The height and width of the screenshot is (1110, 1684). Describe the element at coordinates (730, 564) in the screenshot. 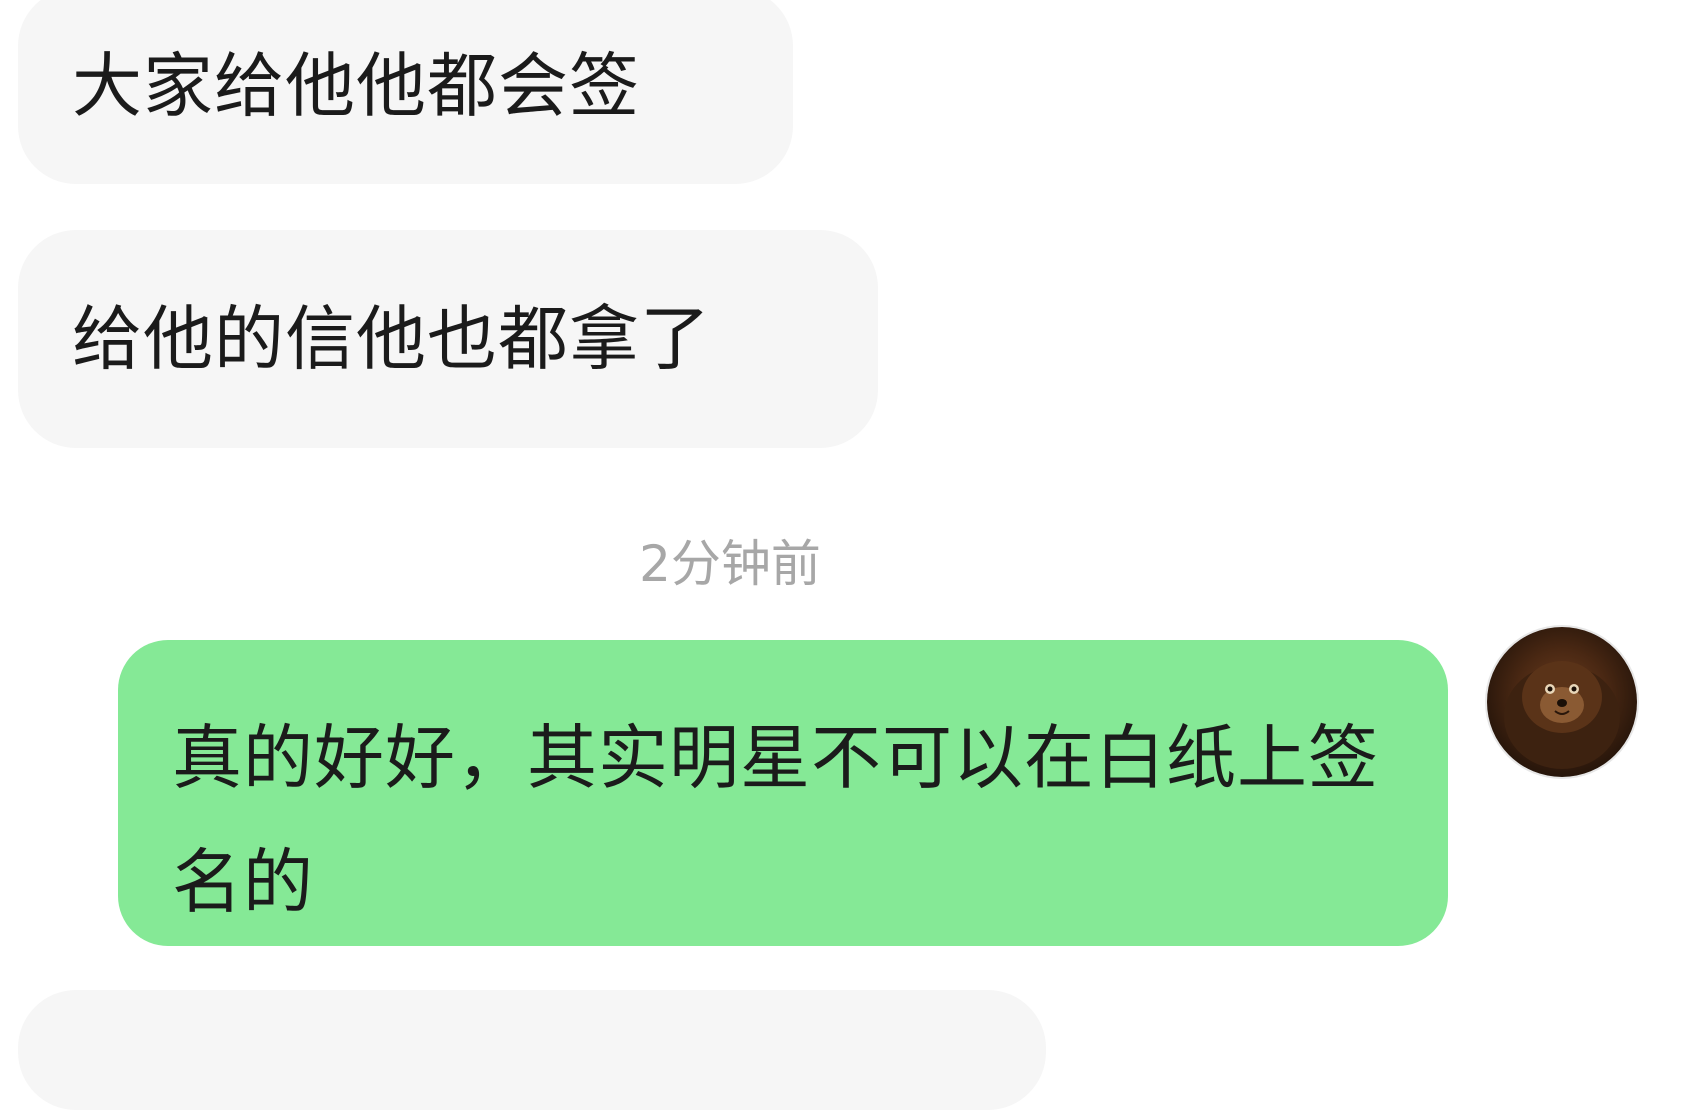

I see `message-timestamp: 2分钟前` at that location.